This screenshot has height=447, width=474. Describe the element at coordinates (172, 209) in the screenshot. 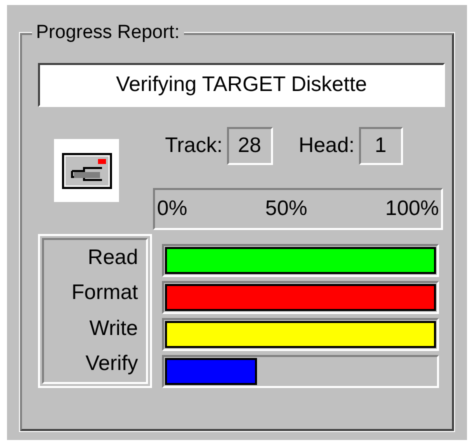

I see `scale-label: 0%` at that location.